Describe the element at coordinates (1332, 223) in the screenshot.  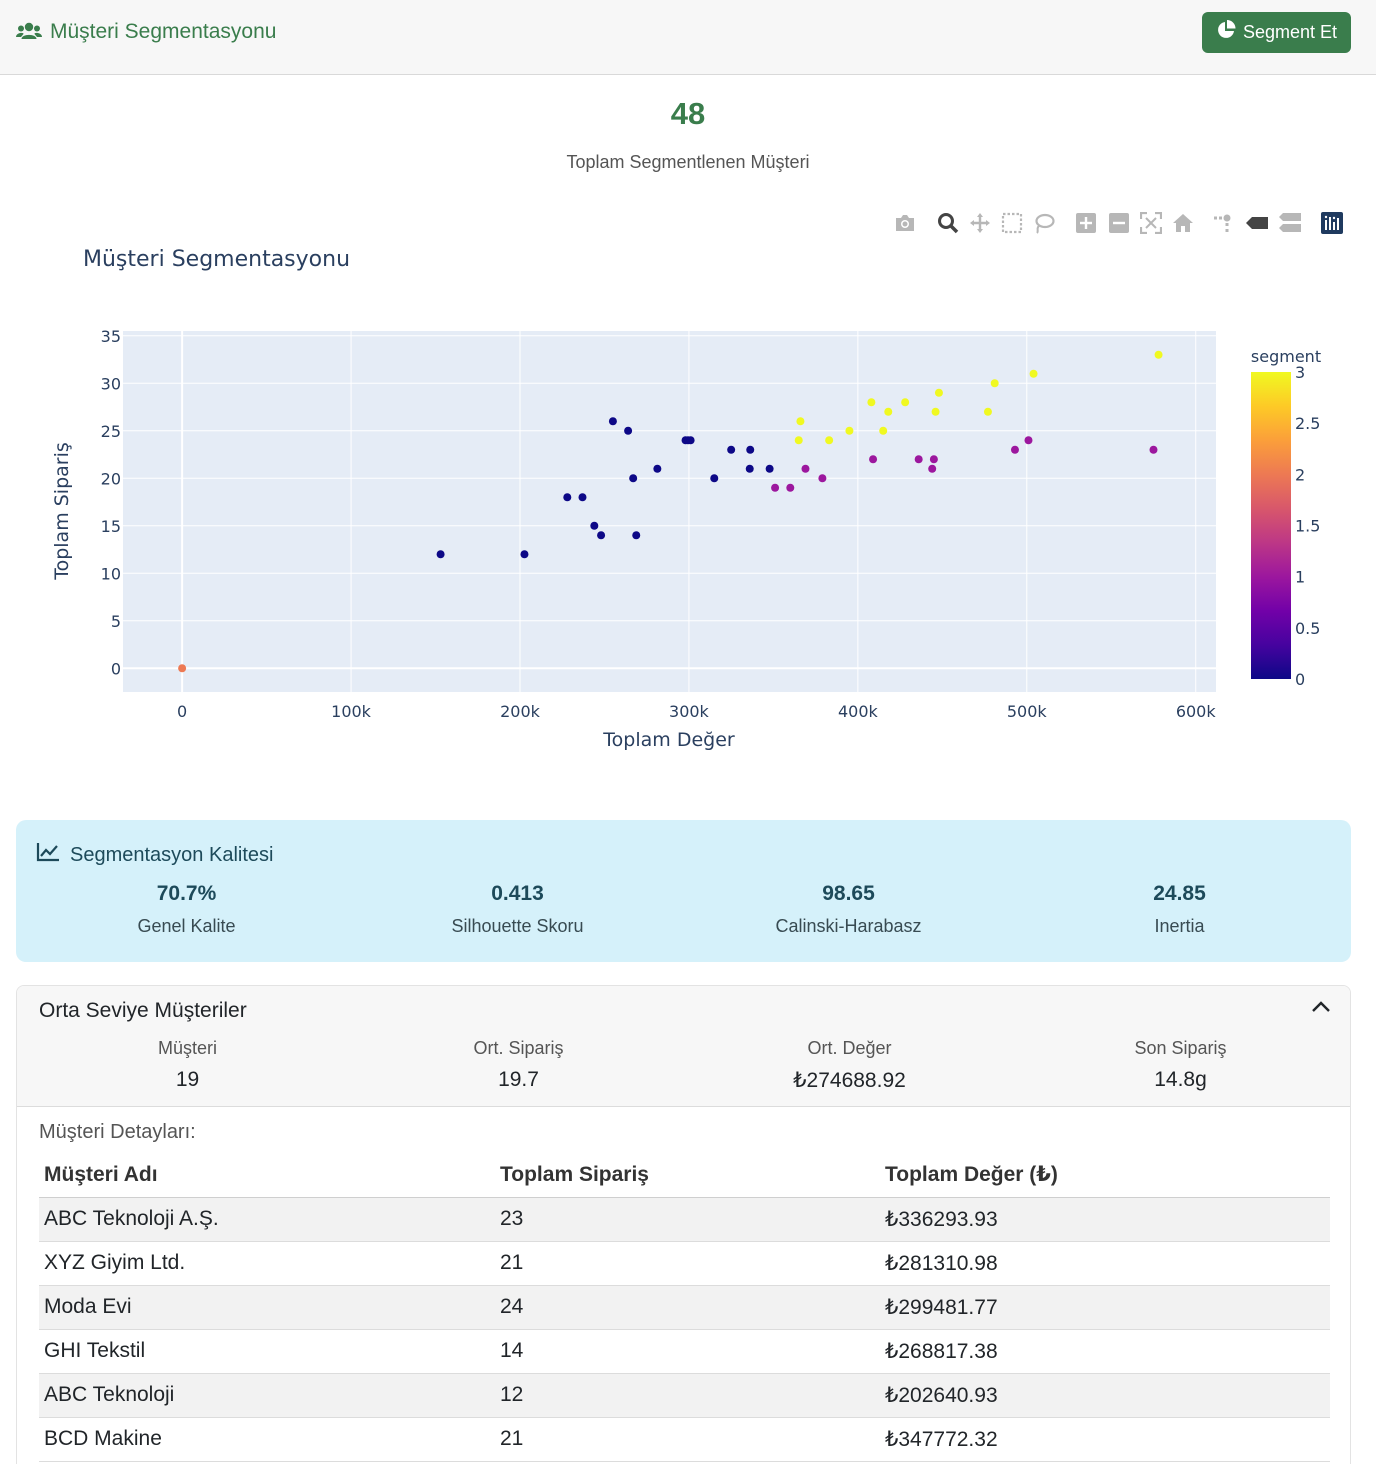
I see `plotly-logo-icon` at that location.